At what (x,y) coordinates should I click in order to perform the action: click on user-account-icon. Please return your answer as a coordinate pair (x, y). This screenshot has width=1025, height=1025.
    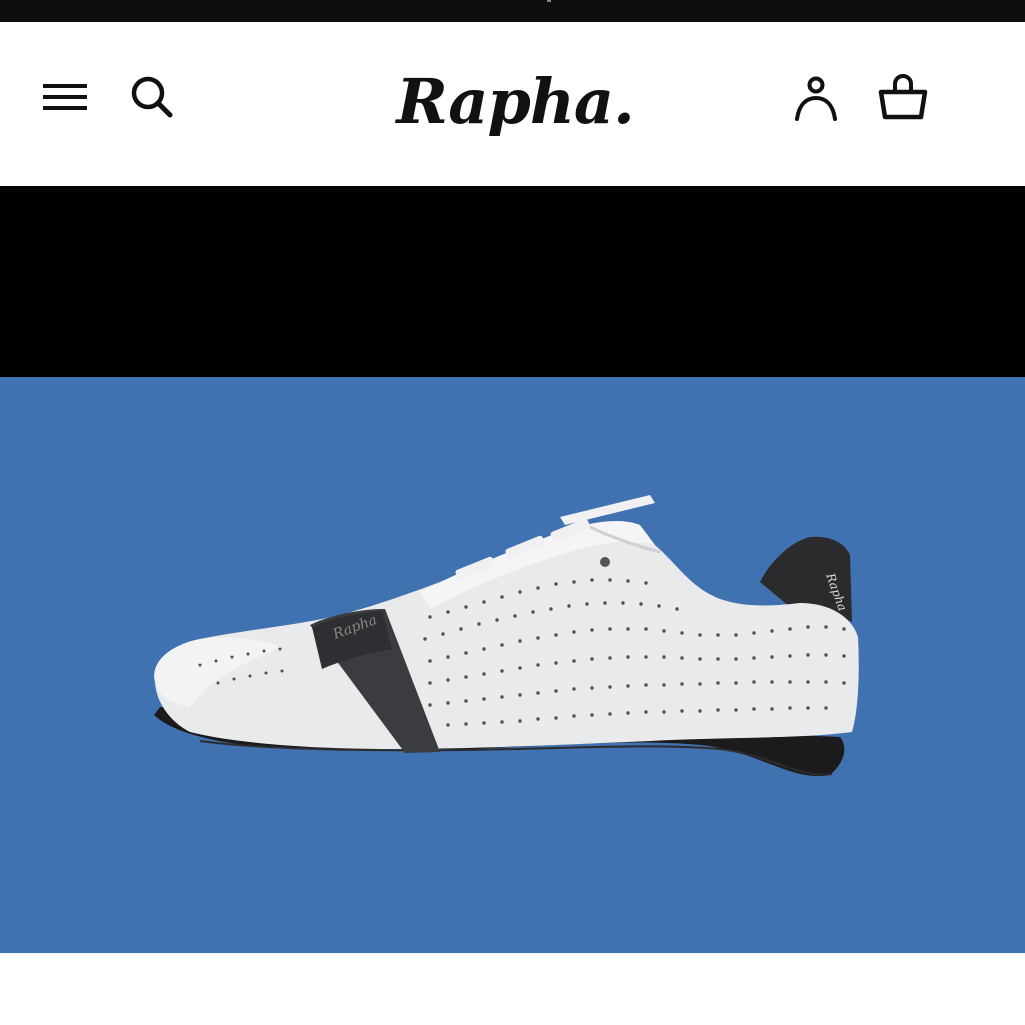
    Looking at the image, I should click on (816, 98).